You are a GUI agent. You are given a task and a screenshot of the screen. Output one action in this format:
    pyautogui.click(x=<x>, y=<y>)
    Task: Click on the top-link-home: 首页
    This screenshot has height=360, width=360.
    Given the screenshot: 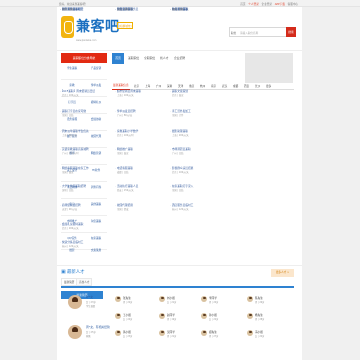 What is the action you would take?
    pyautogui.click(x=242, y=4)
    